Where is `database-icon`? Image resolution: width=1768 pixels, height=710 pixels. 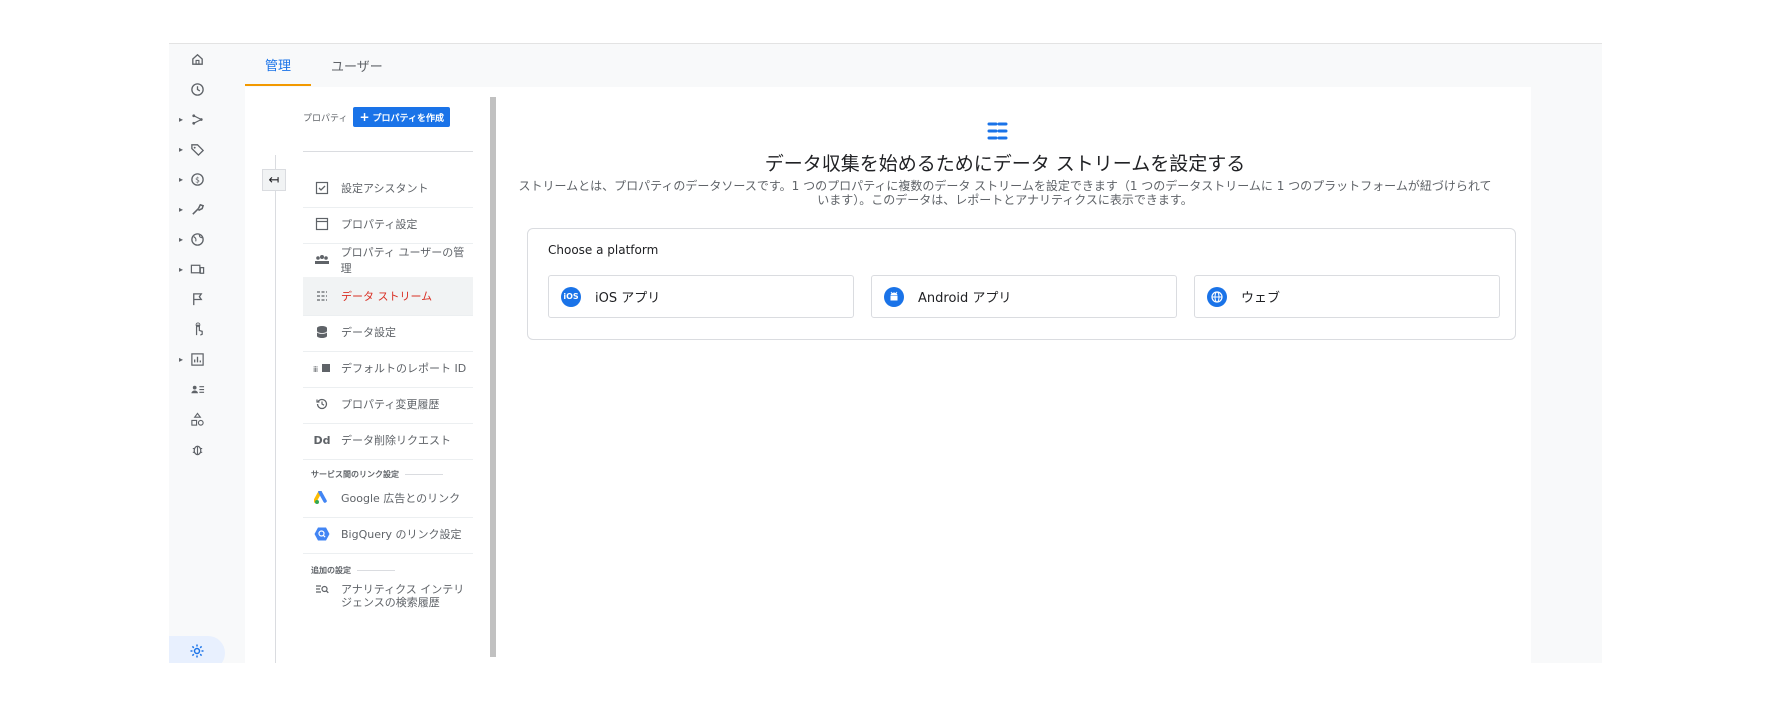
database-icon is located at coordinates (322, 332).